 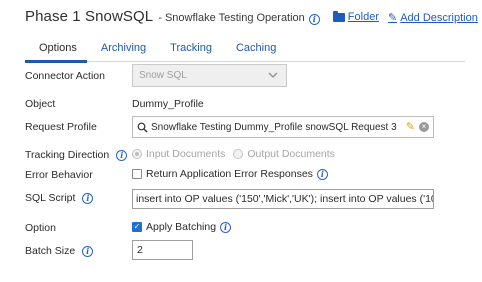 I want to click on sql-script-label-text: SQL Script, so click(x=50, y=198).